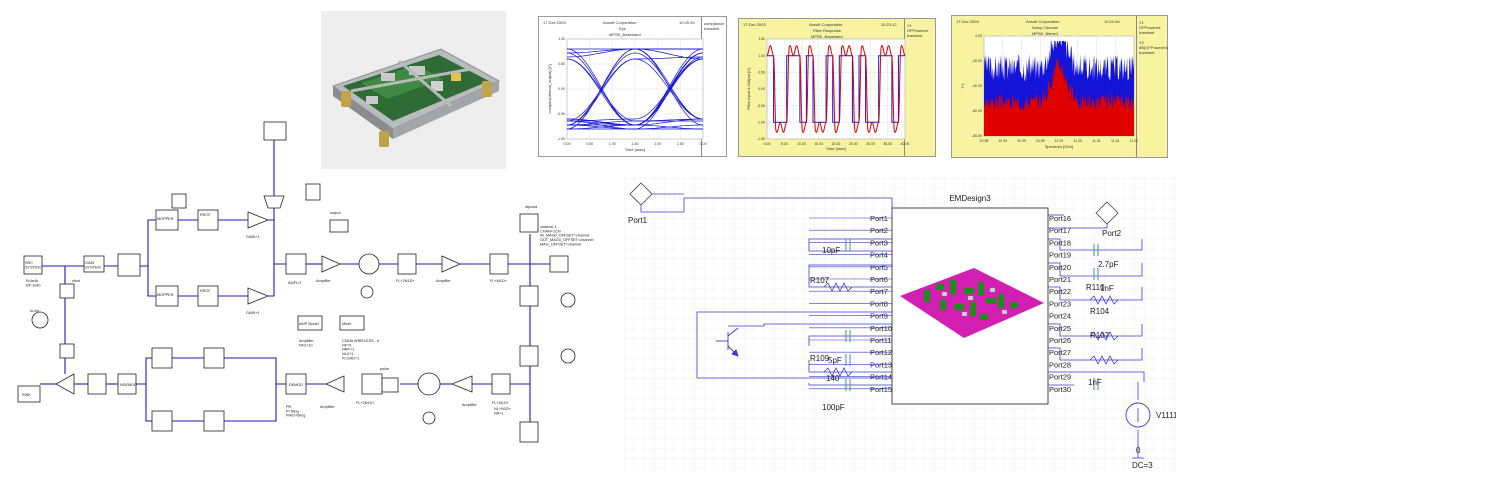 The width and height of the screenshot is (1500, 478). I want to click on port-label-right: Port24, so click(1060, 316).